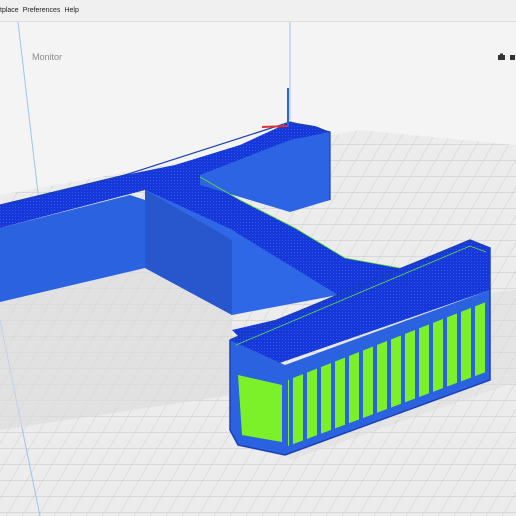  Describe the element at coordinates (42, 10) in the screenshot. I see `menu-item-preferences: Preferences` at that location.